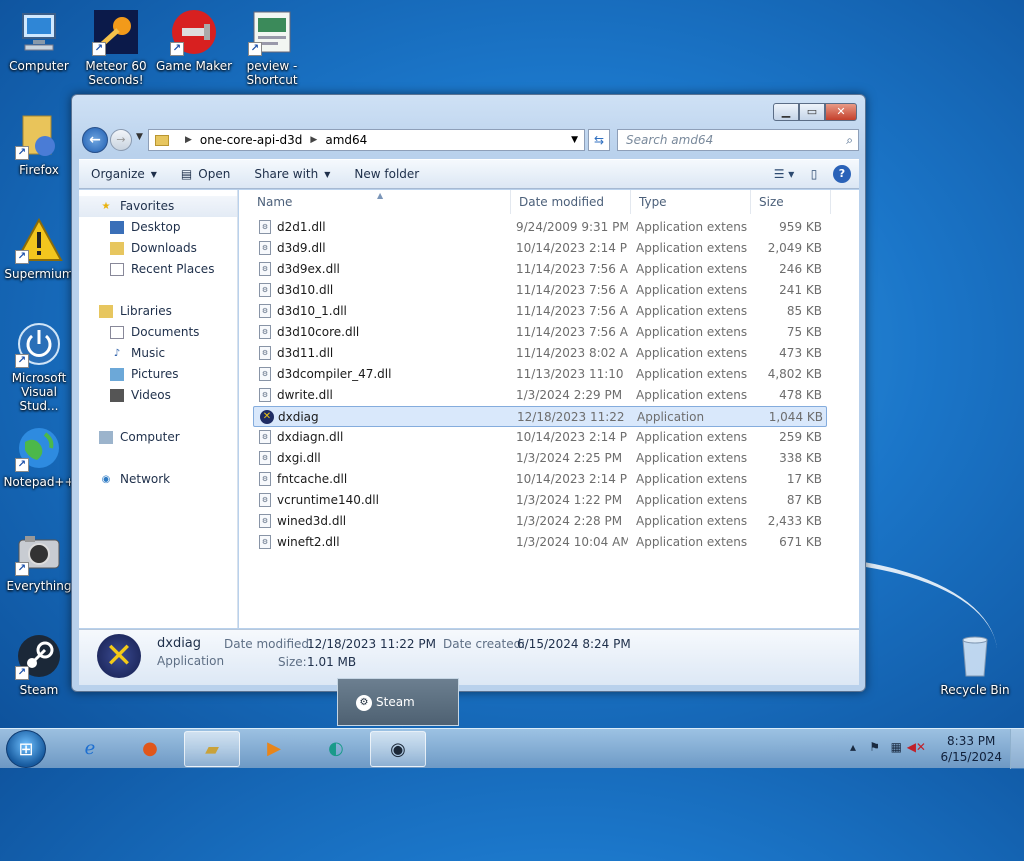 Image resolution: width=1024 pixels, height=861 pixels. I want to click on file-type: Application, so click(671, 417).